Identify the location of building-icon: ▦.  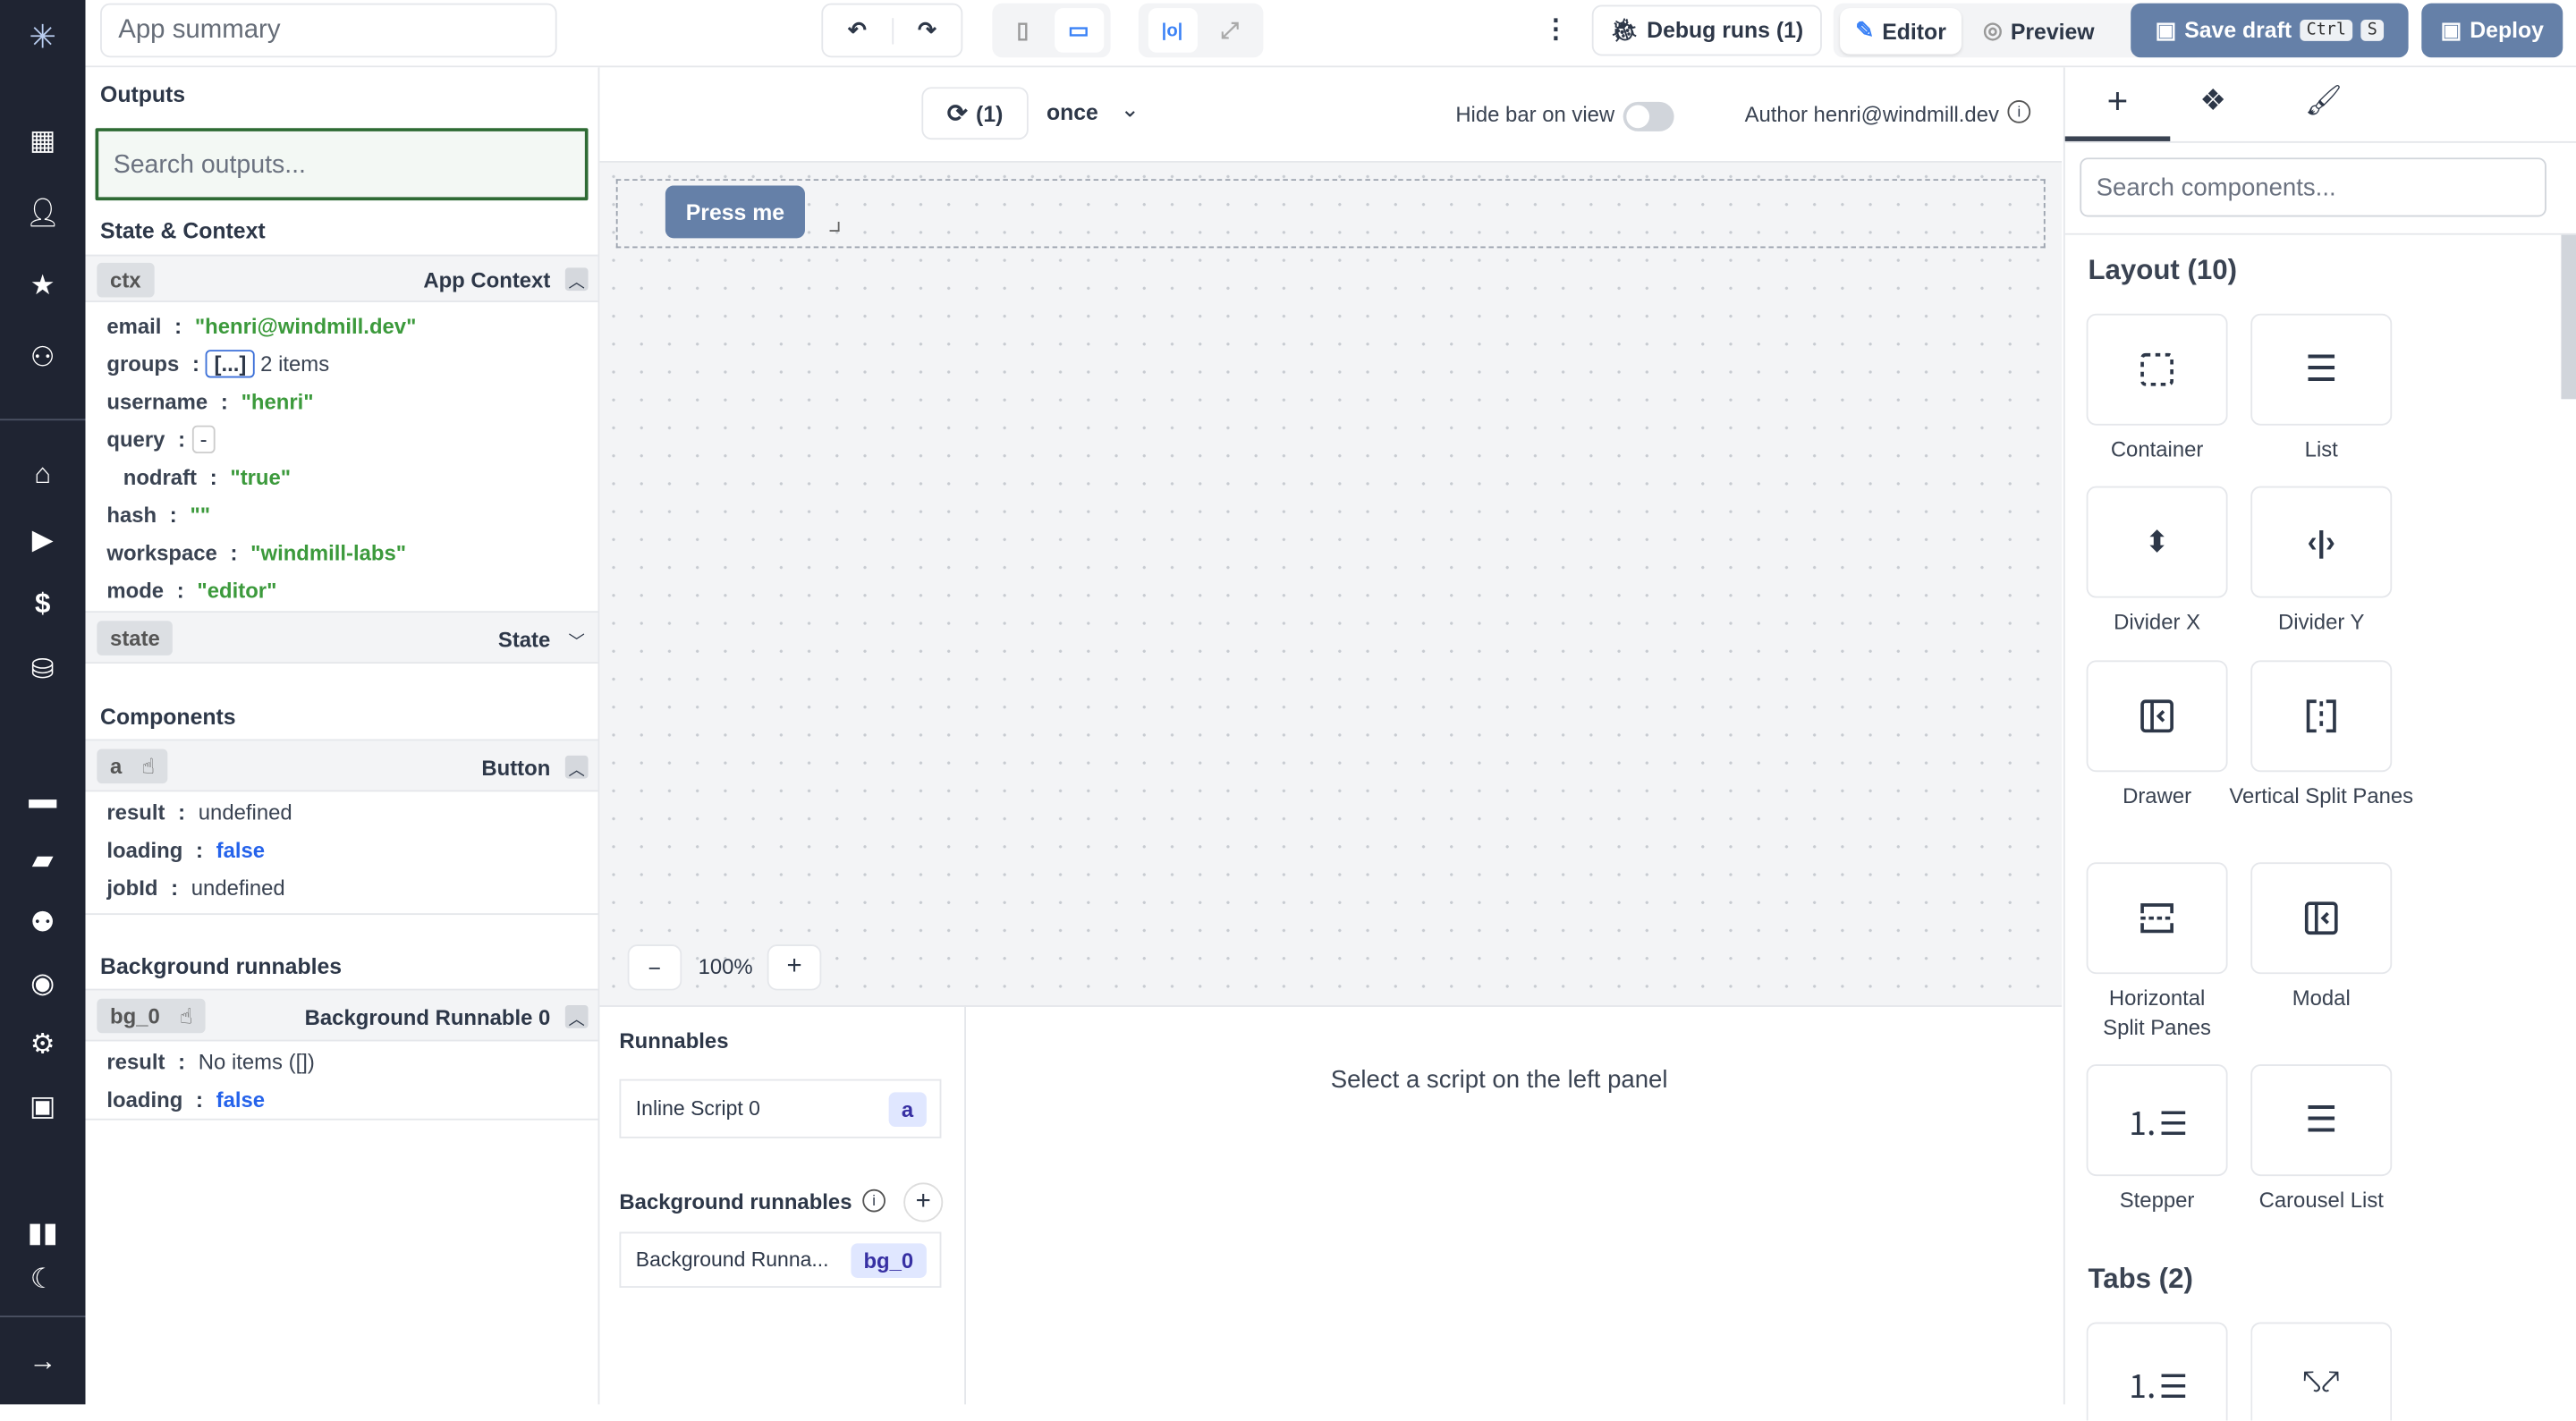
(43, 141).